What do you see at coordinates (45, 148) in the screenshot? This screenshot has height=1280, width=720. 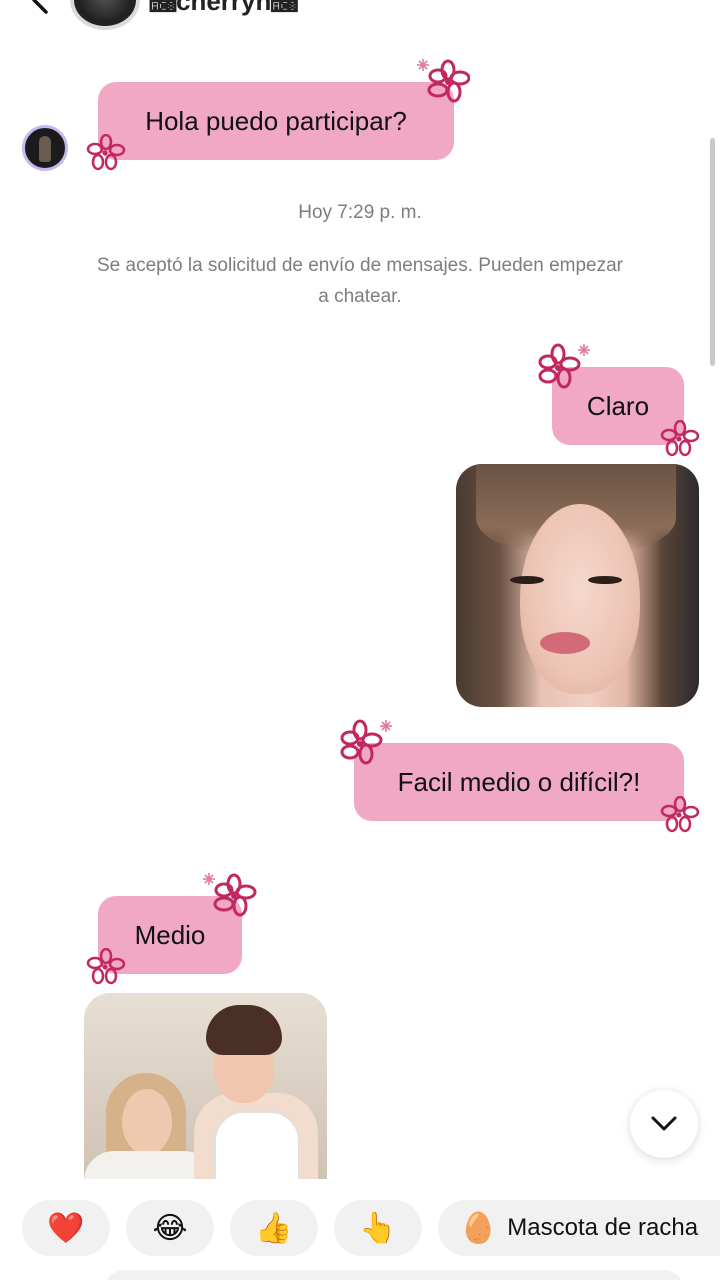 I see `avatar` at bounding box center [45, 148].